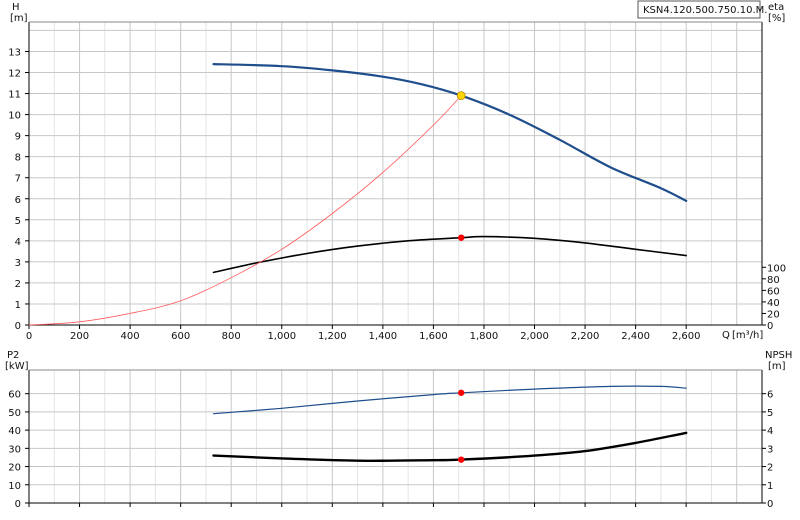 The height and width of the screenshot is (520, 800). I want to click on x-tick-label: 2,400, so click(635, 336).